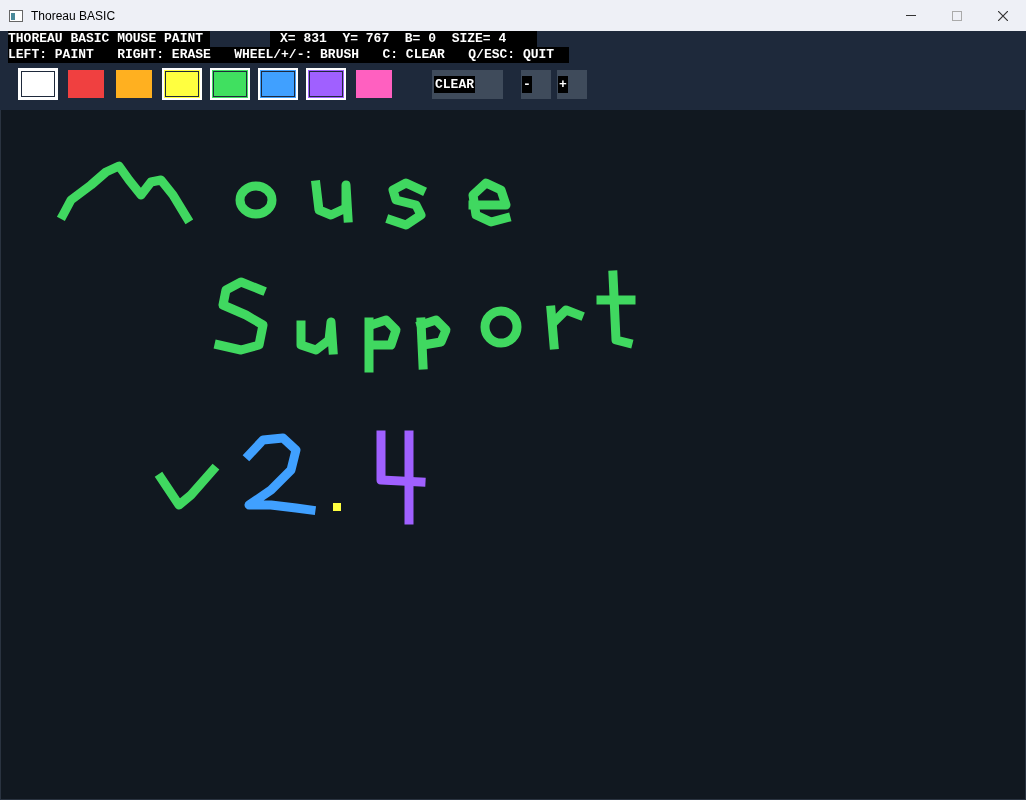 The height and width of the screenshot is (800, 1026). What do you see at coordinates (403, 39) in the screenshot?
I see `cursor-readout: X= 831 Y= 767 B= 0 SIZE= 4` at bounding box center [403, 39].